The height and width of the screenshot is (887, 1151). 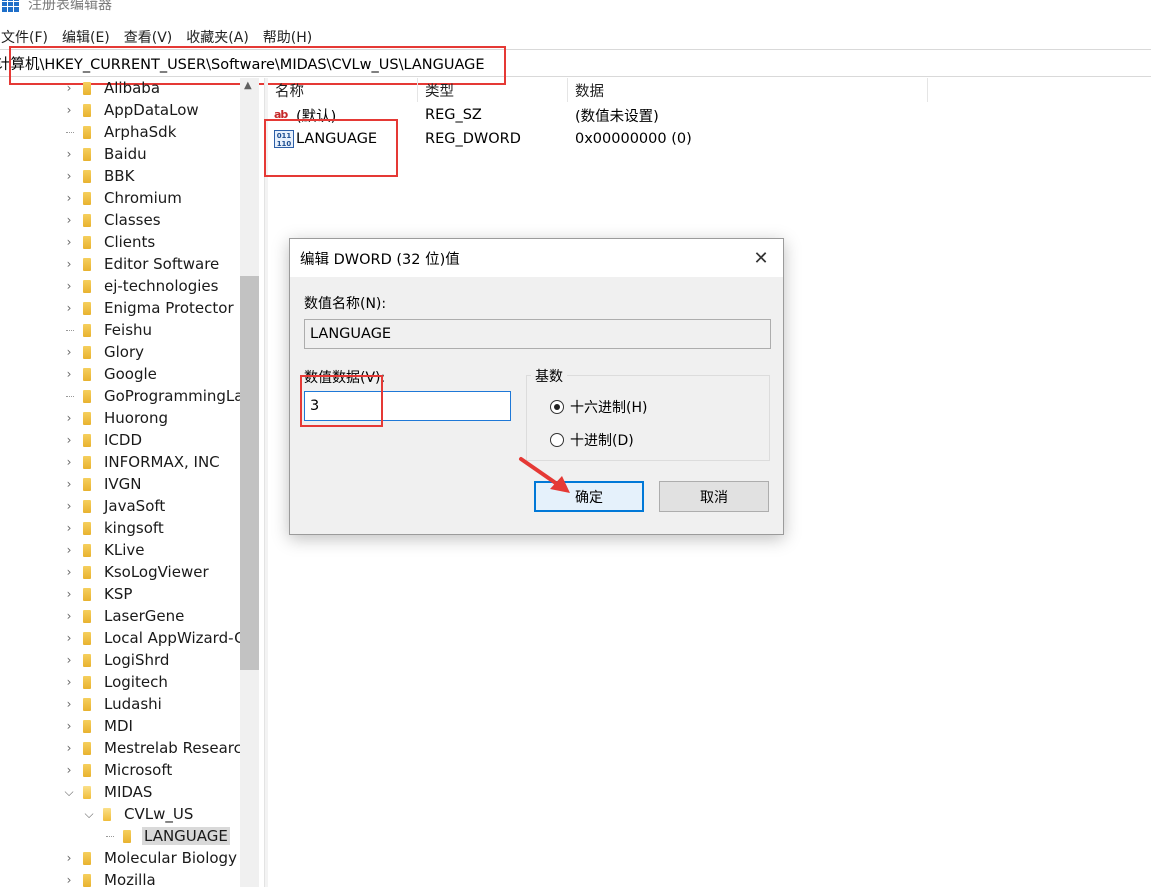 I want to click on radio-hex: 十六进制(H), so click(x=598, y=407).